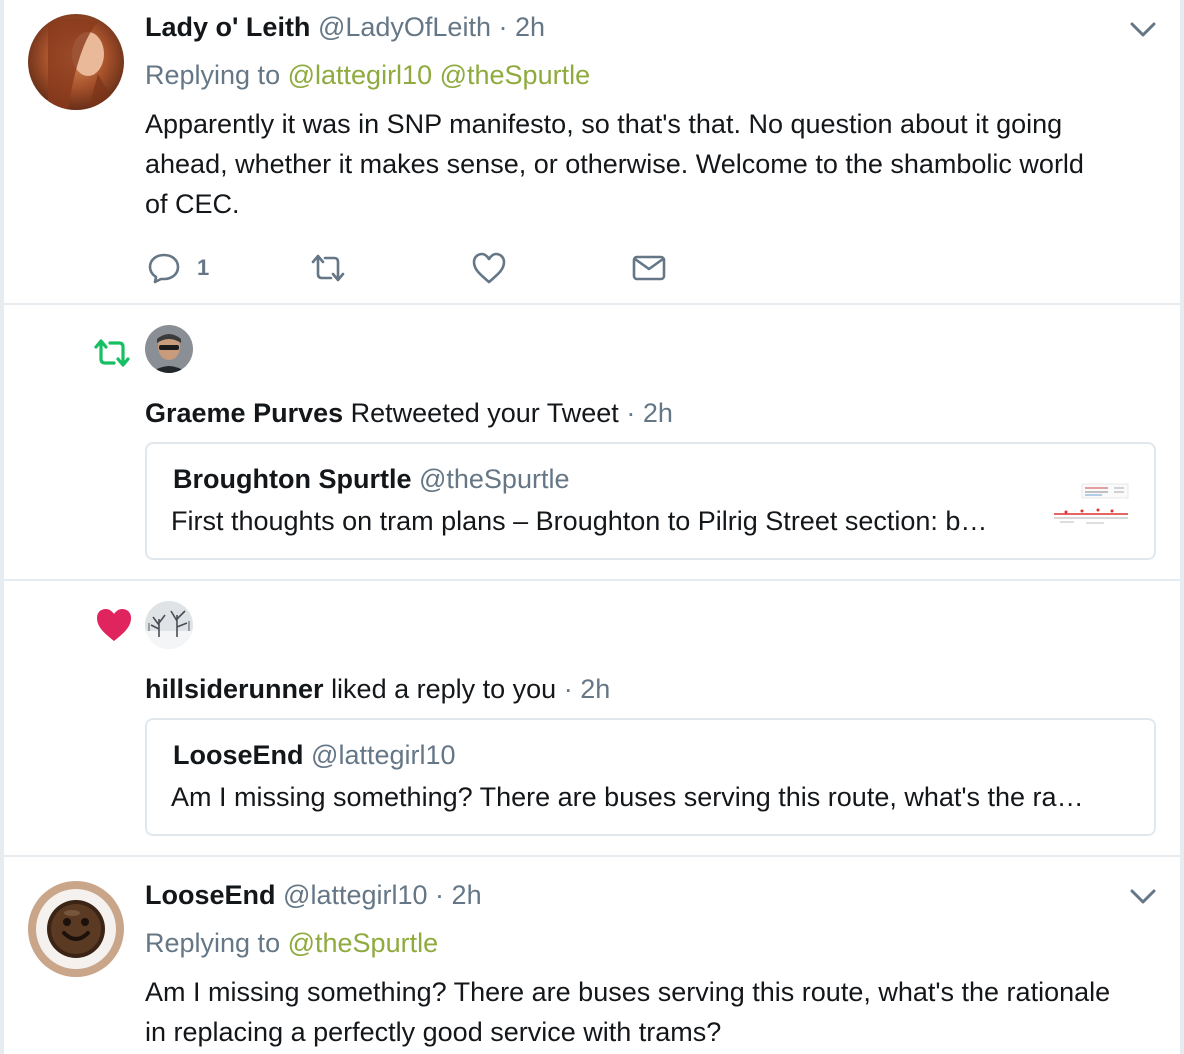  What do you see at coordinates (227, 27) in the screenshot?
I see `author-name: Lady o' Leith` at bounding box center [227, 27].